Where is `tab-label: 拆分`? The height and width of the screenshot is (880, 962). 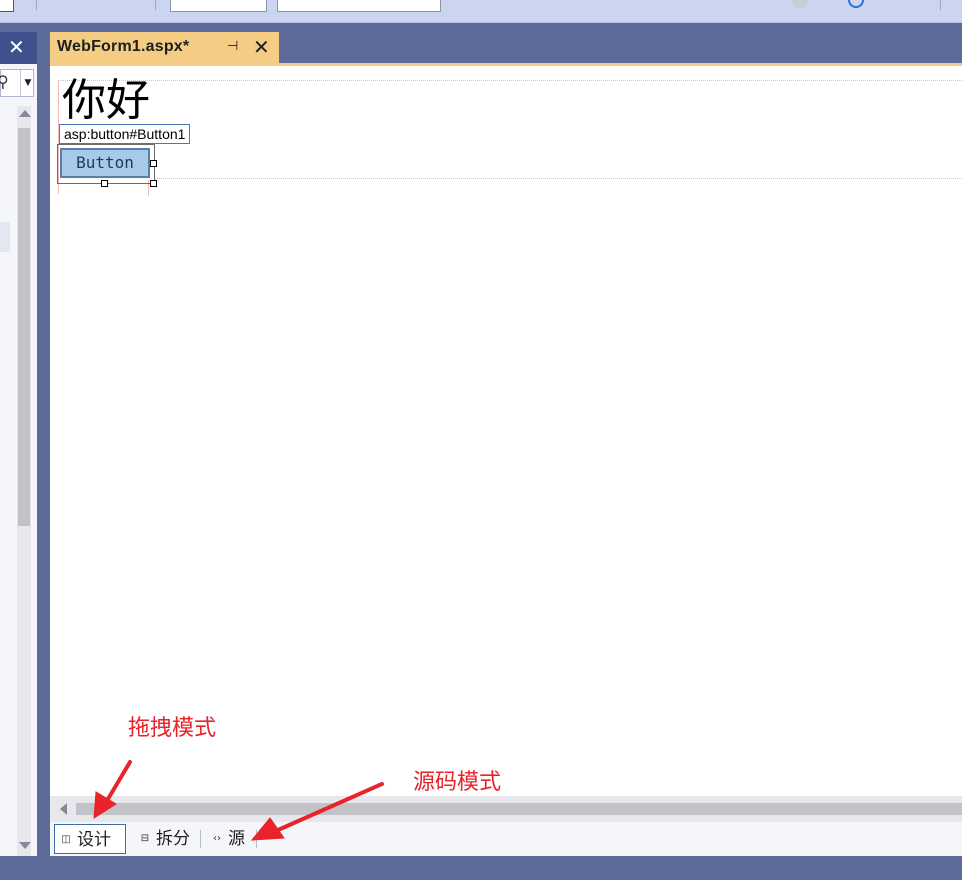
tab-label: 拆分 is located at coordinates (173, 839).